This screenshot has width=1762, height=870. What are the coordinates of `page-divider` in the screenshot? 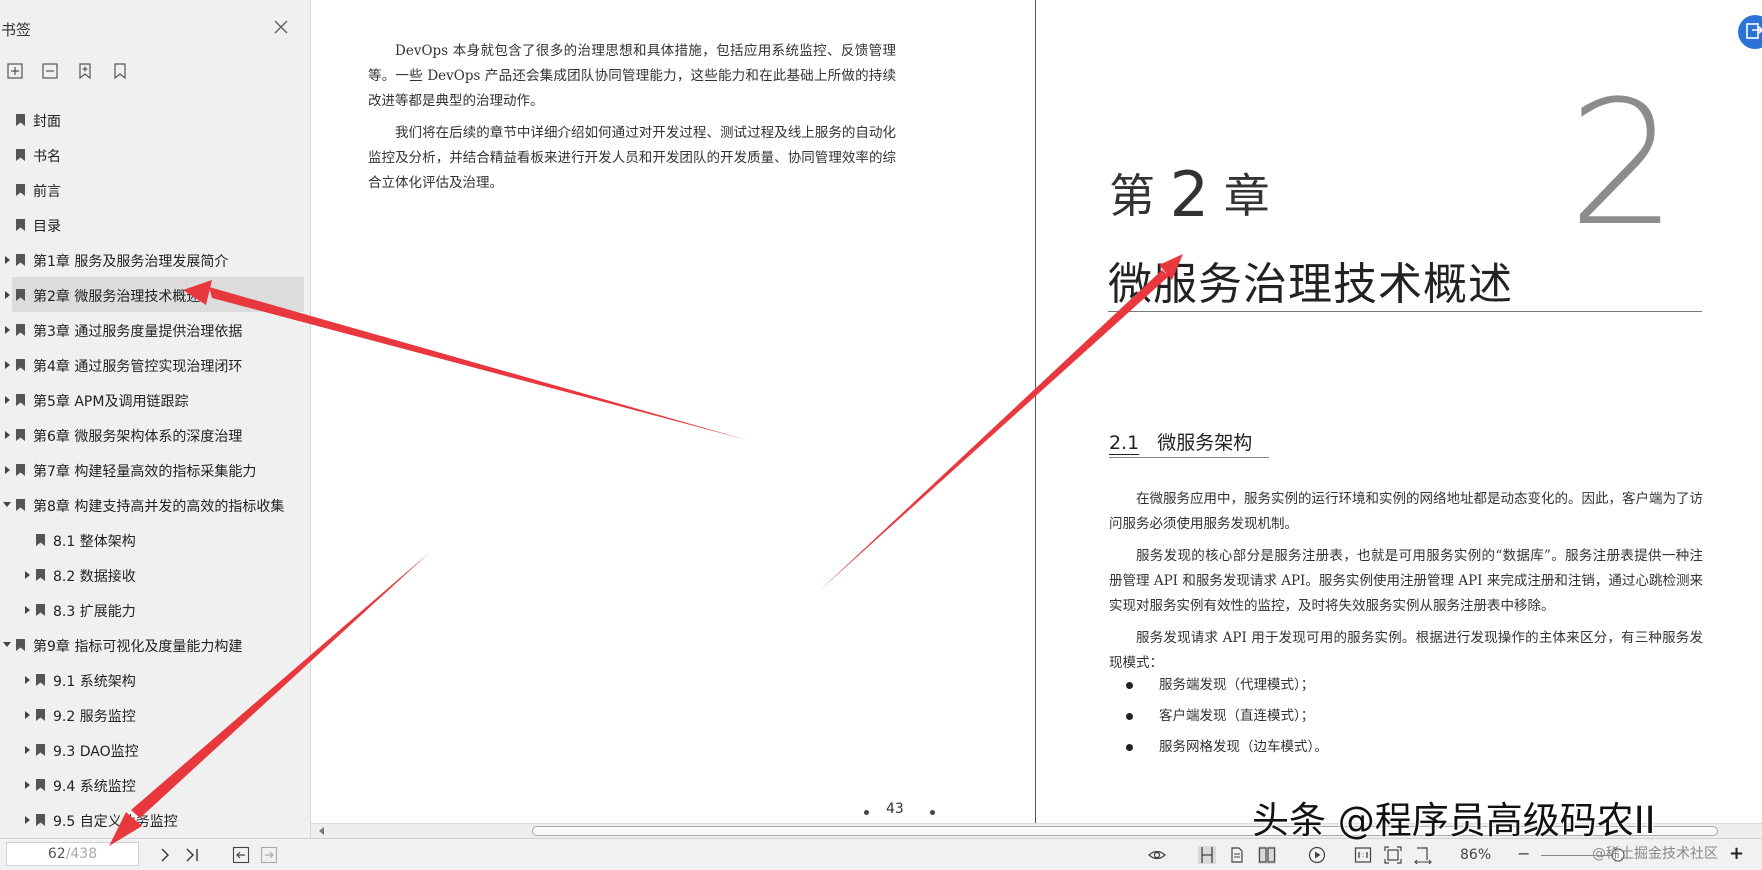 It's located at (1035, 411).